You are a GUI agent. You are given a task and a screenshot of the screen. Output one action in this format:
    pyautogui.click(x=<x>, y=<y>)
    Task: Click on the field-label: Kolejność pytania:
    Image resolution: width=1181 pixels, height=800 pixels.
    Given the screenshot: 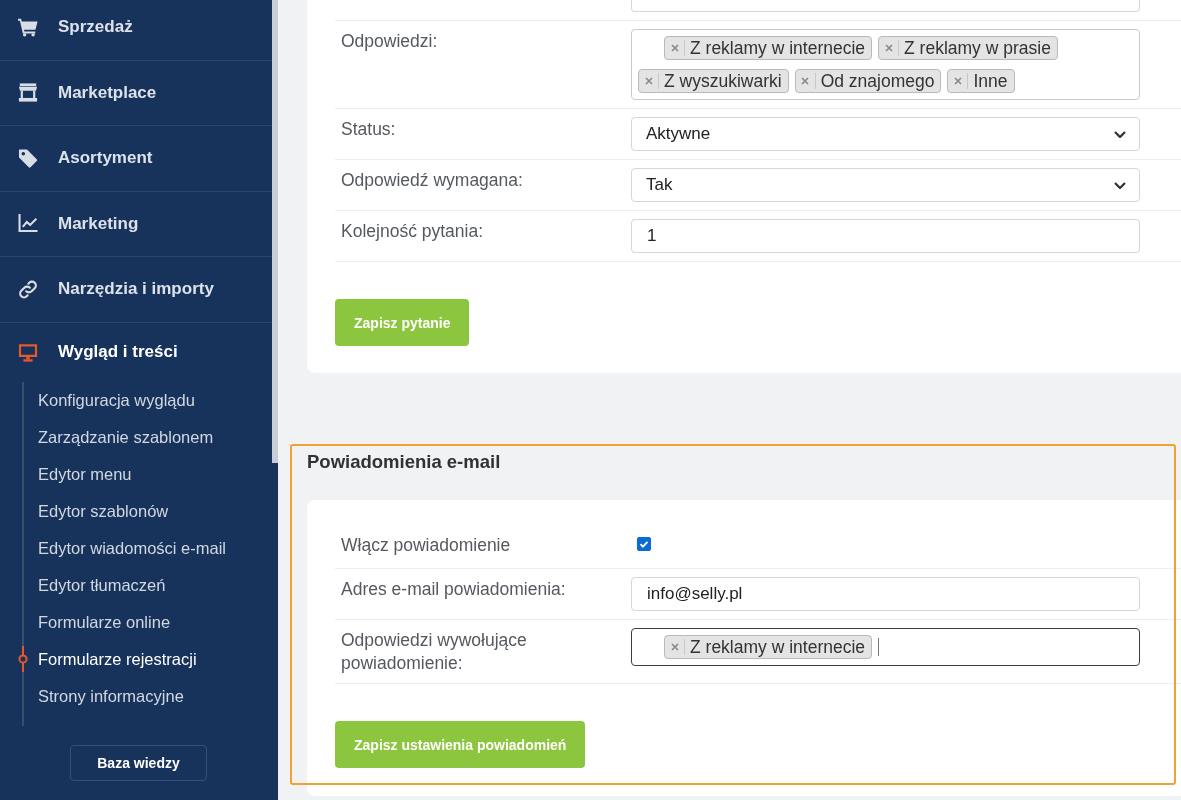 What is the action you would take?
    pyautogui.click(x=412, y=231)
    